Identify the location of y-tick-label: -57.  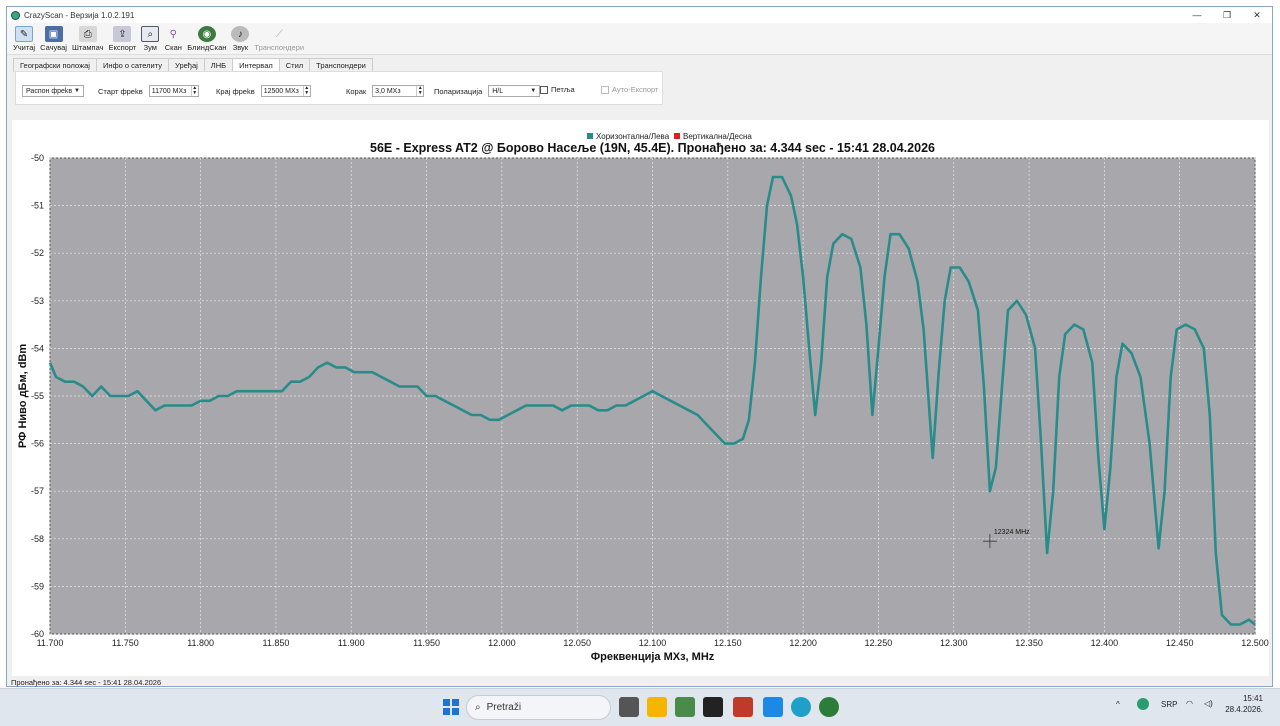
(37, 491).